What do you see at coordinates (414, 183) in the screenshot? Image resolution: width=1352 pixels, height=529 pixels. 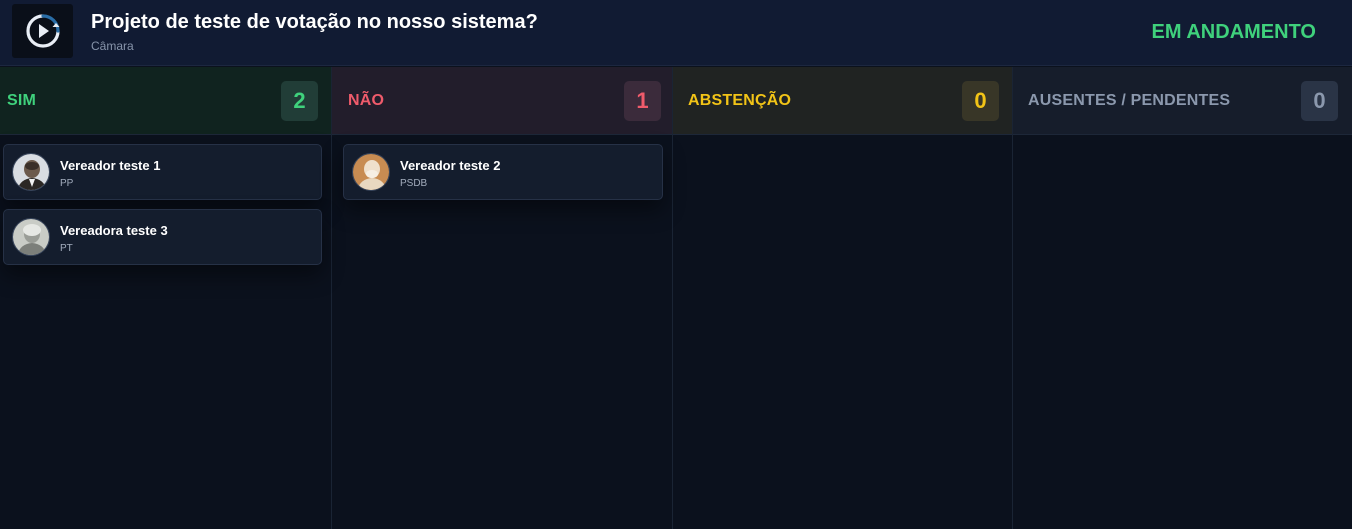 I see `voter-party: PSDB` at bounding box center [414, 183].